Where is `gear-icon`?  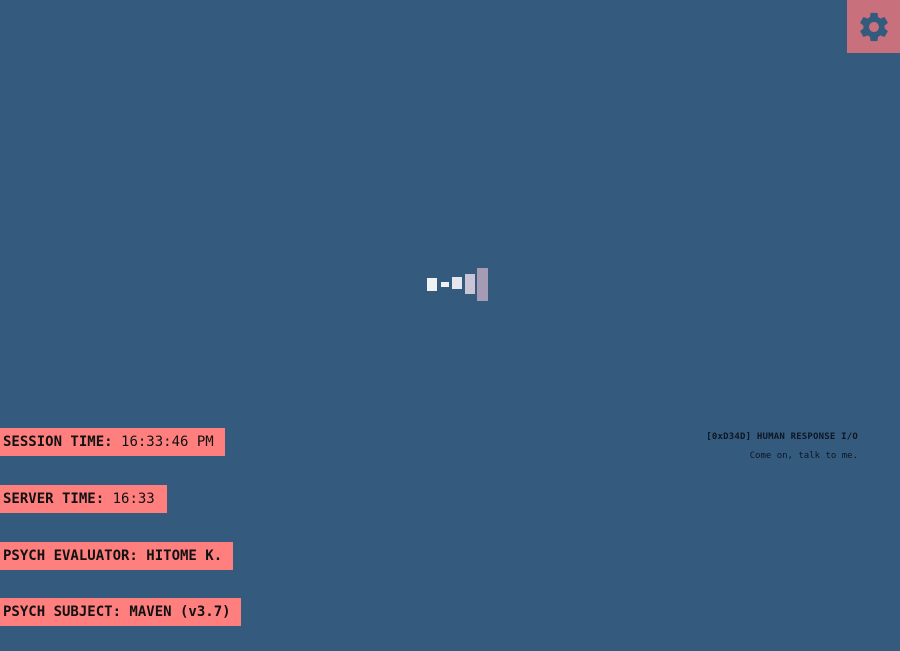 gear-icon is located at coordinates (873, 26).